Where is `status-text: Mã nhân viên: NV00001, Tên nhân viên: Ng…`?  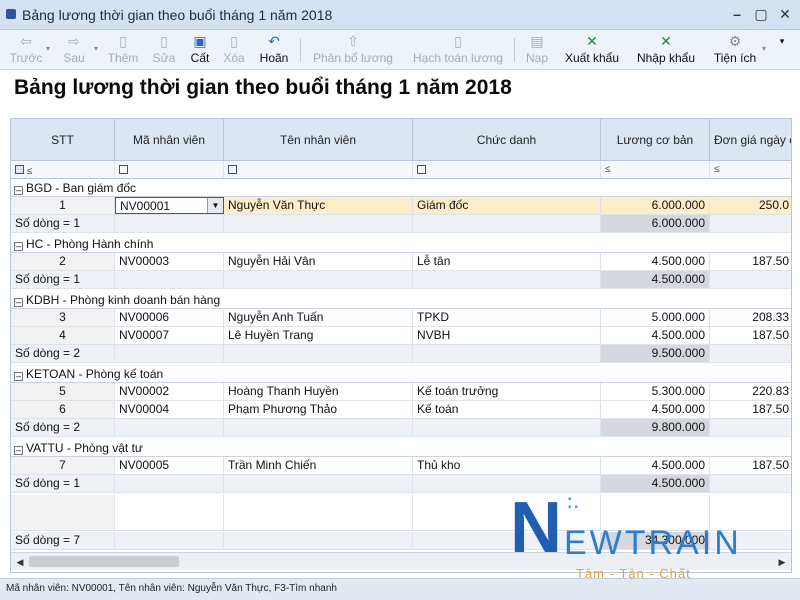
status-text: Mã nhân viên: NV00001, Tên nhân viên: Ng… is located at coordinates (171, 588).